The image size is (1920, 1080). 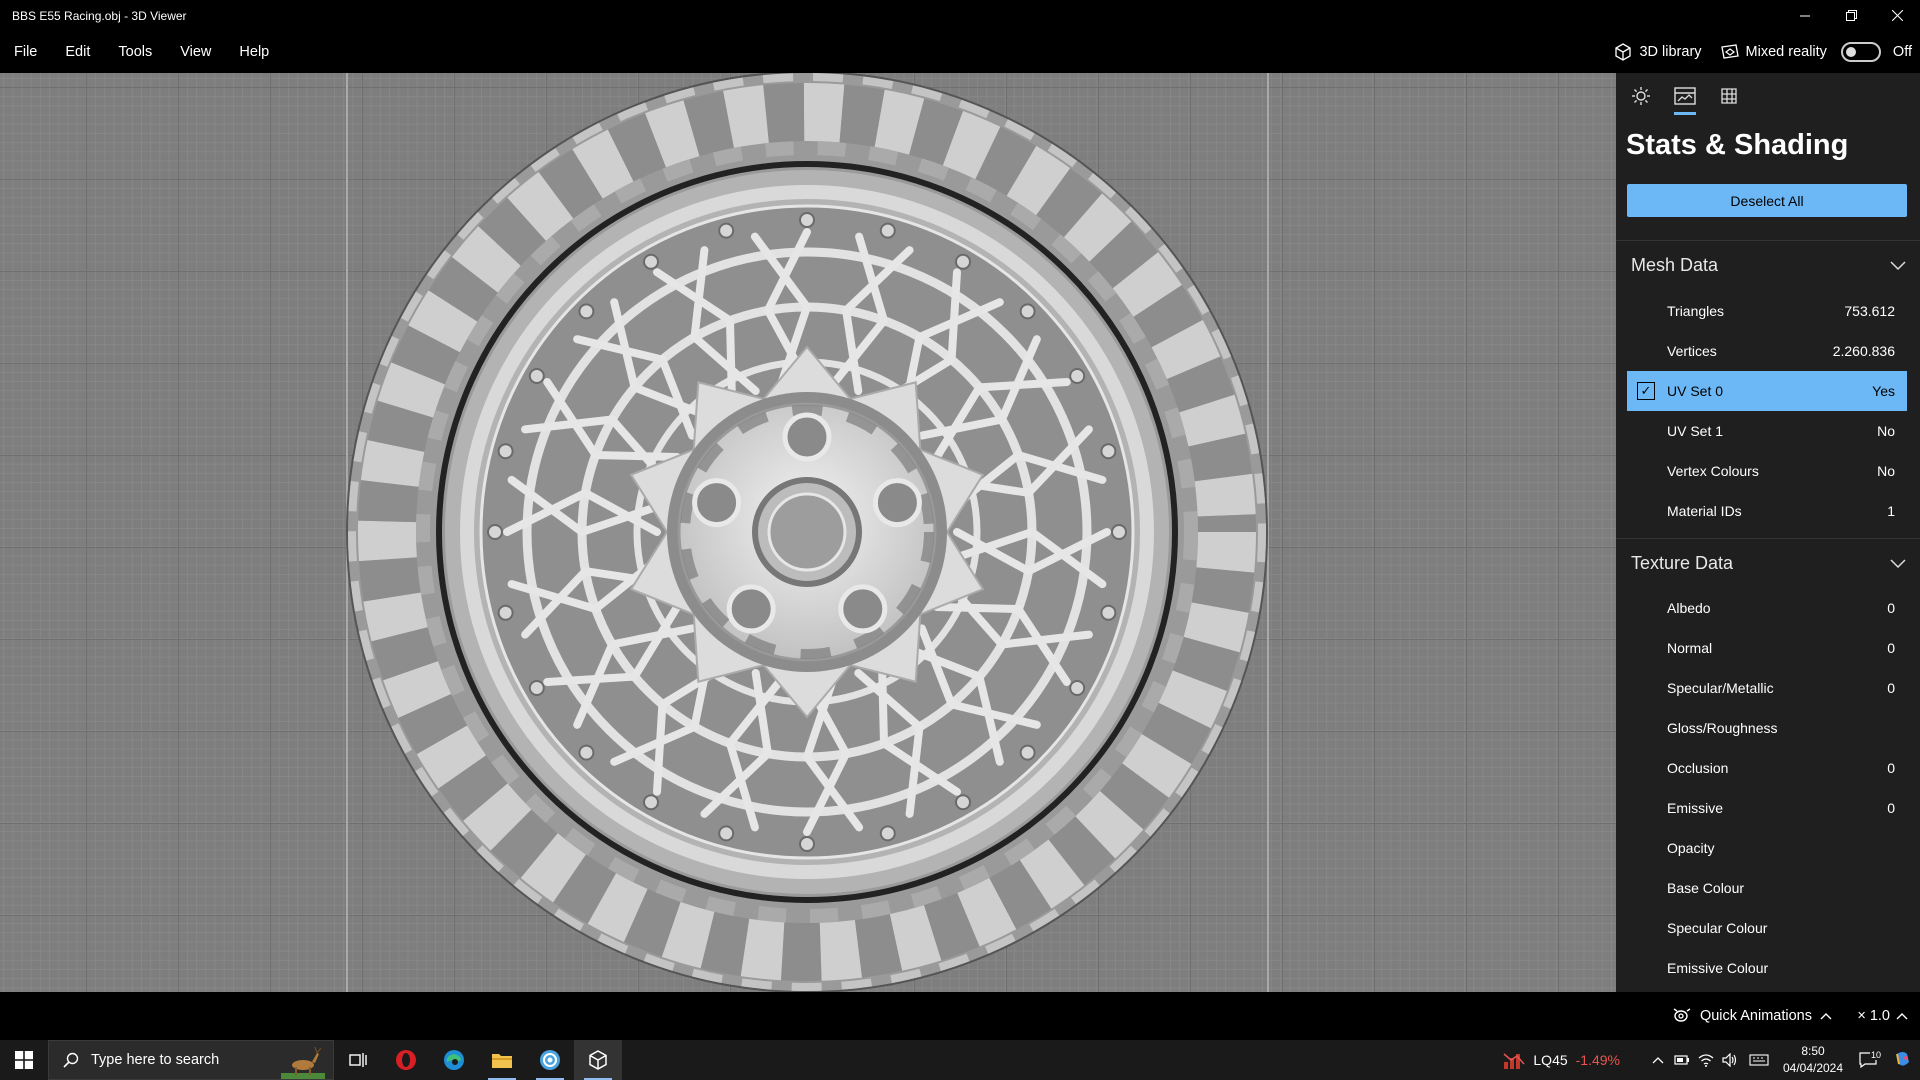 What do you see at coordinates (1813, 1060) in the screenshot?
I see `clock: 8:50 04/04/2024` at bounding box center [1813, 1060].